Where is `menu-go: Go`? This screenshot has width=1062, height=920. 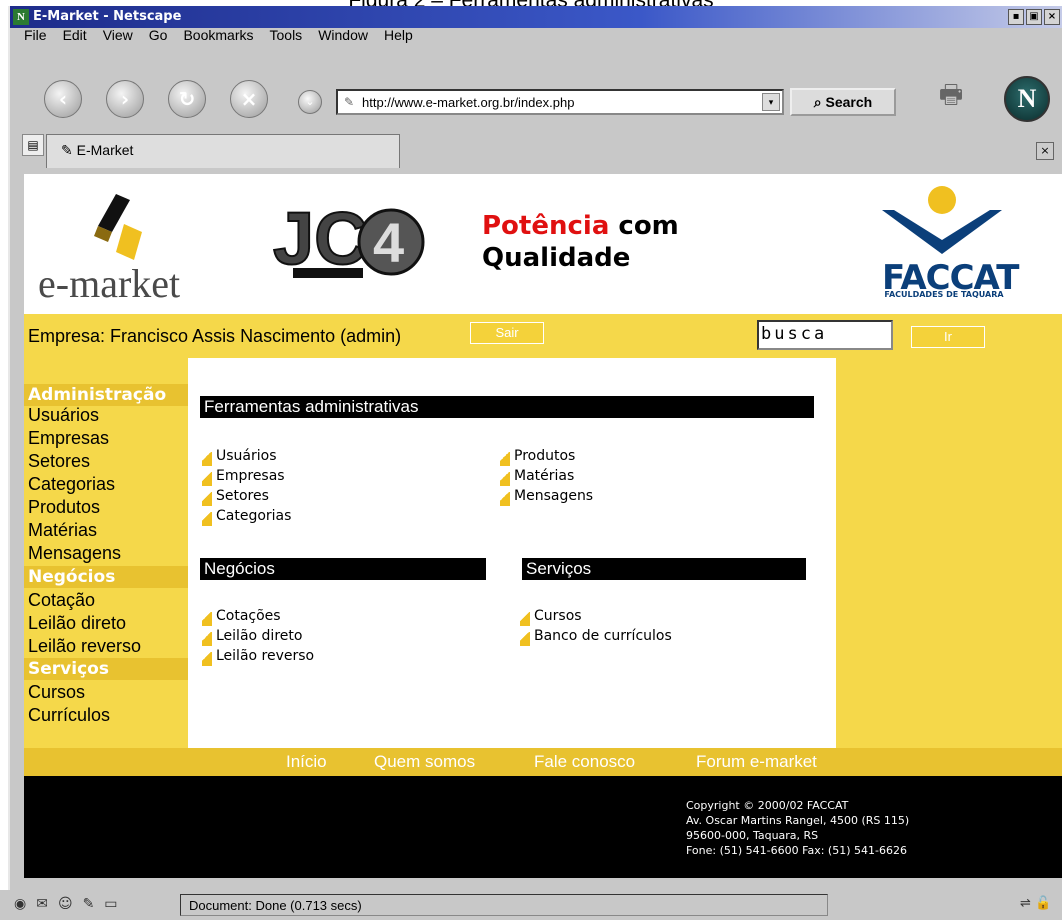 menu-go: Go is located at coordinates (158, 35).